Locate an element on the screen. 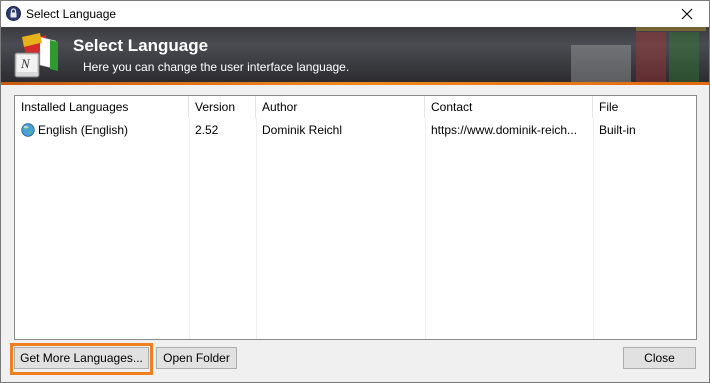  banner-watermark-logo is located at coordinates (638, 56).